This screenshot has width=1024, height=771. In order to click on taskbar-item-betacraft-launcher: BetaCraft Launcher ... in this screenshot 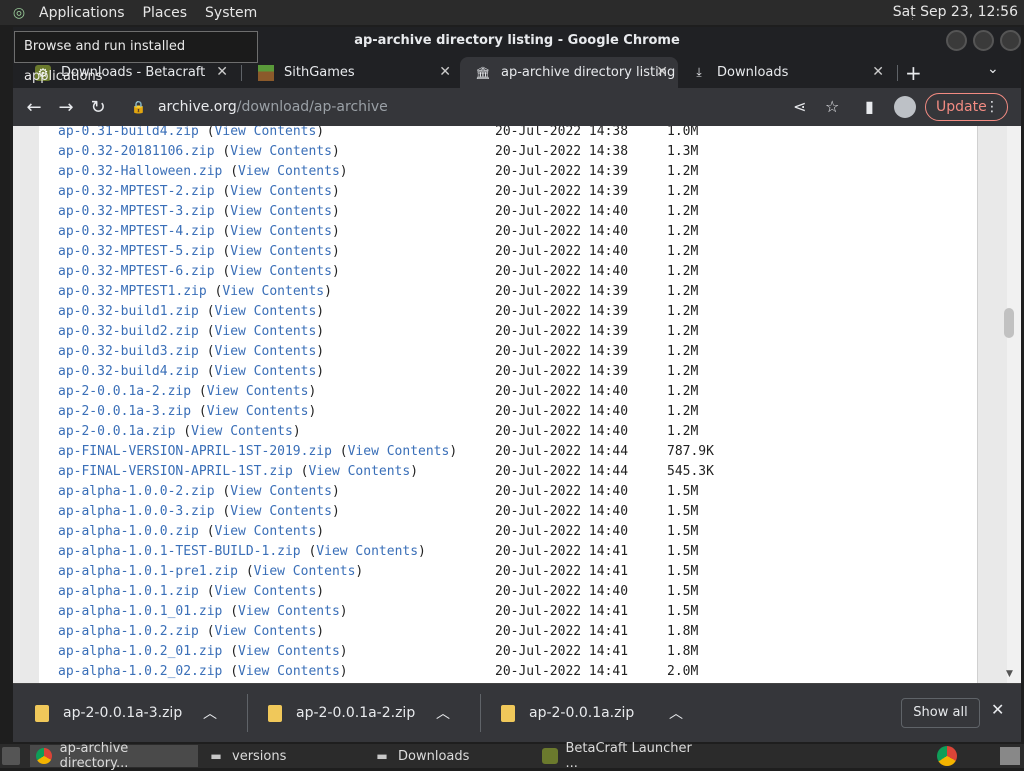, I will do `click(620, 756)`.